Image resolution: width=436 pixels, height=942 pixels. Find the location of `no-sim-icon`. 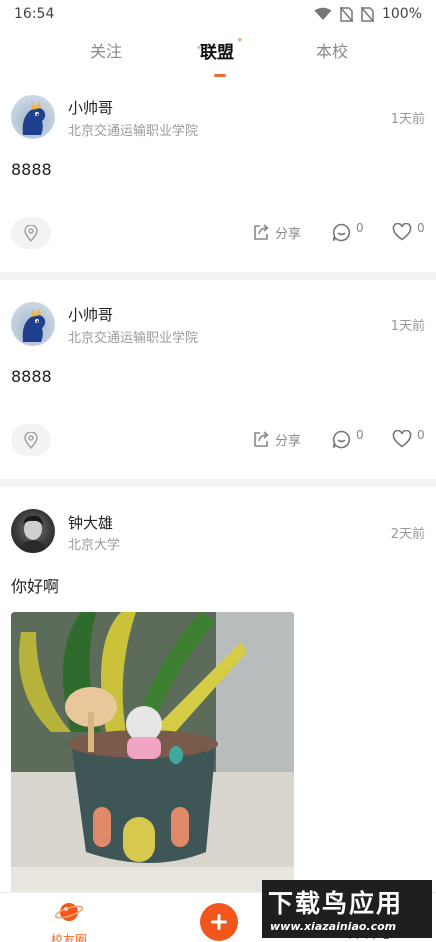

no-sim-icon is located at coordinates (346, 14).